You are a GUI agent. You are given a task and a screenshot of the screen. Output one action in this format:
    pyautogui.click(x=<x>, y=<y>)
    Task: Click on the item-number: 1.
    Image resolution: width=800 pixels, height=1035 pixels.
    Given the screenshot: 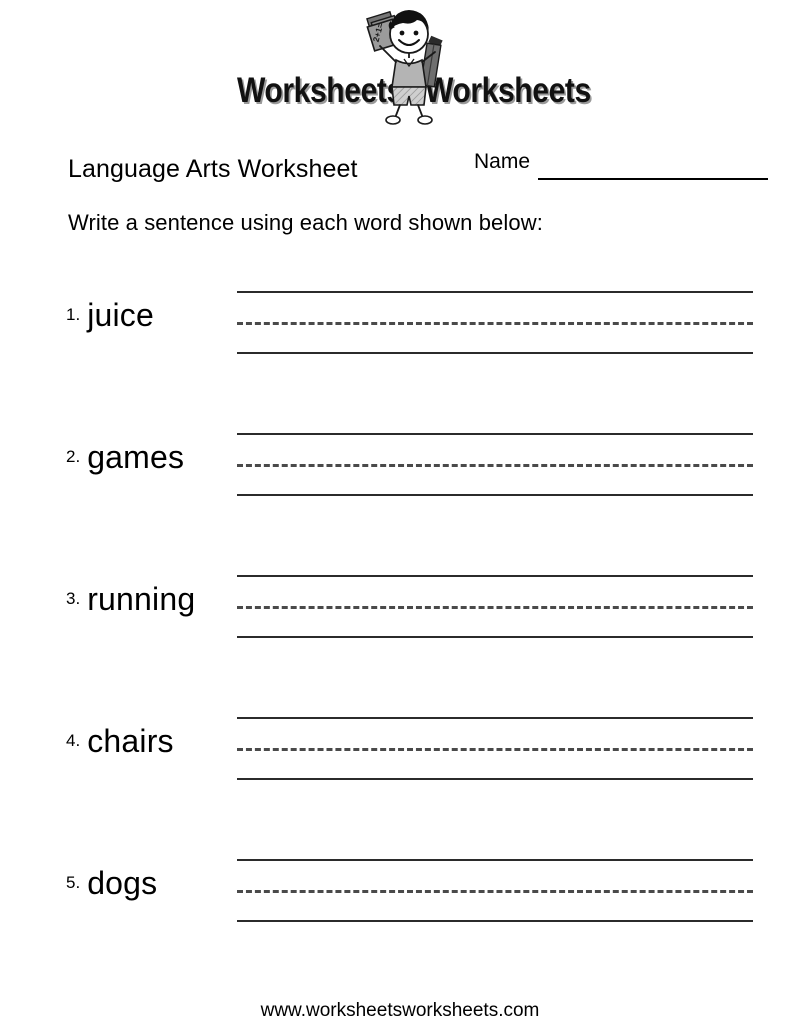 What is the action you would take?
    pyautogui.click(x=73, y=314)
    